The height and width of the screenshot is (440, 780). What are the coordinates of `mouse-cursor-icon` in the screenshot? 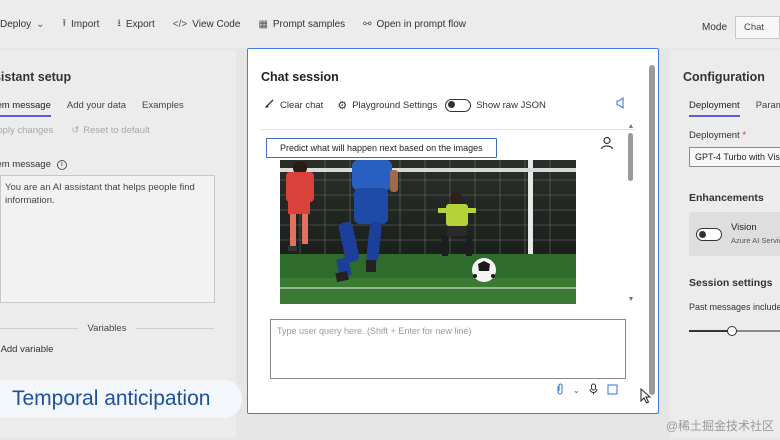 It's located at (646, 397).